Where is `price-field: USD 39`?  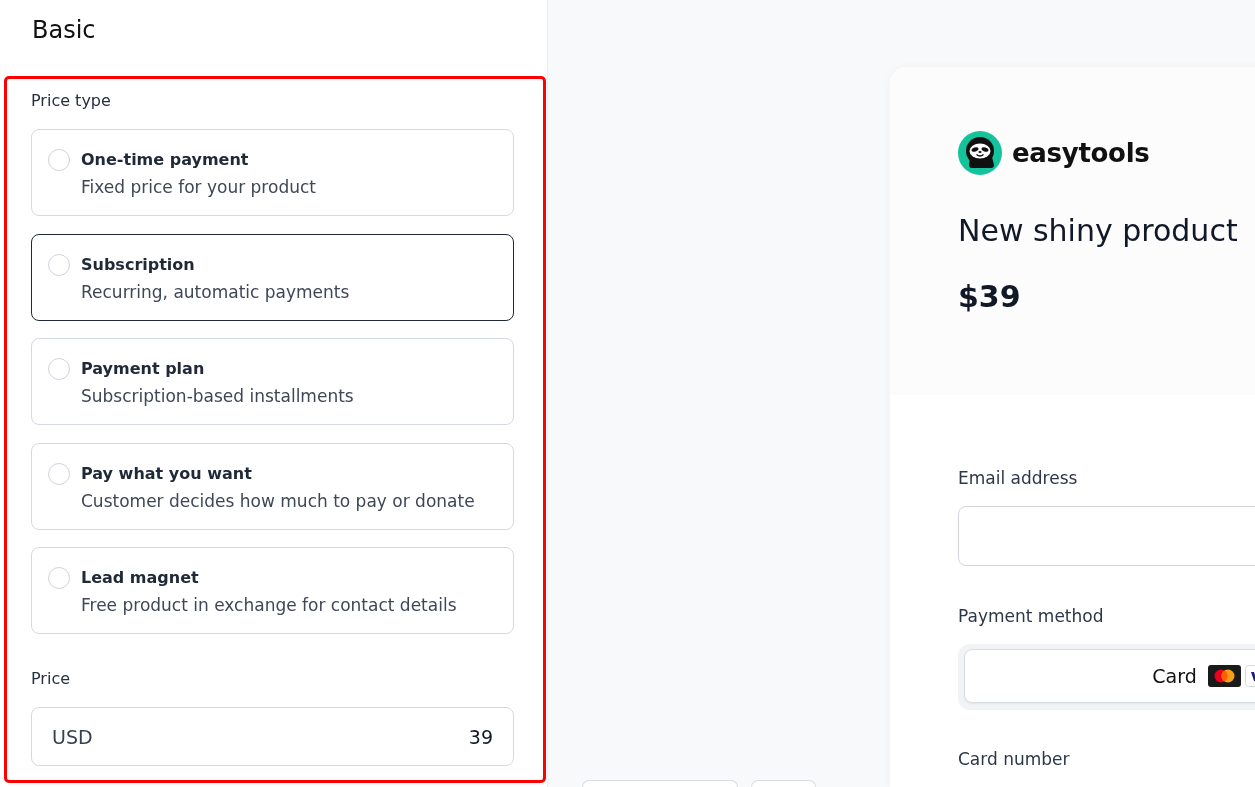
price-field: USD 39 is located at coordinates (272, 736).